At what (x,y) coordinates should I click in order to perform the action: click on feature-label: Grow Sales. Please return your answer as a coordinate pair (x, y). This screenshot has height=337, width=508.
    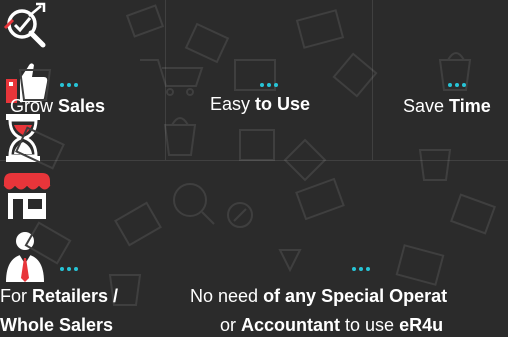
    Looking at the image, I should click on (58, 106).